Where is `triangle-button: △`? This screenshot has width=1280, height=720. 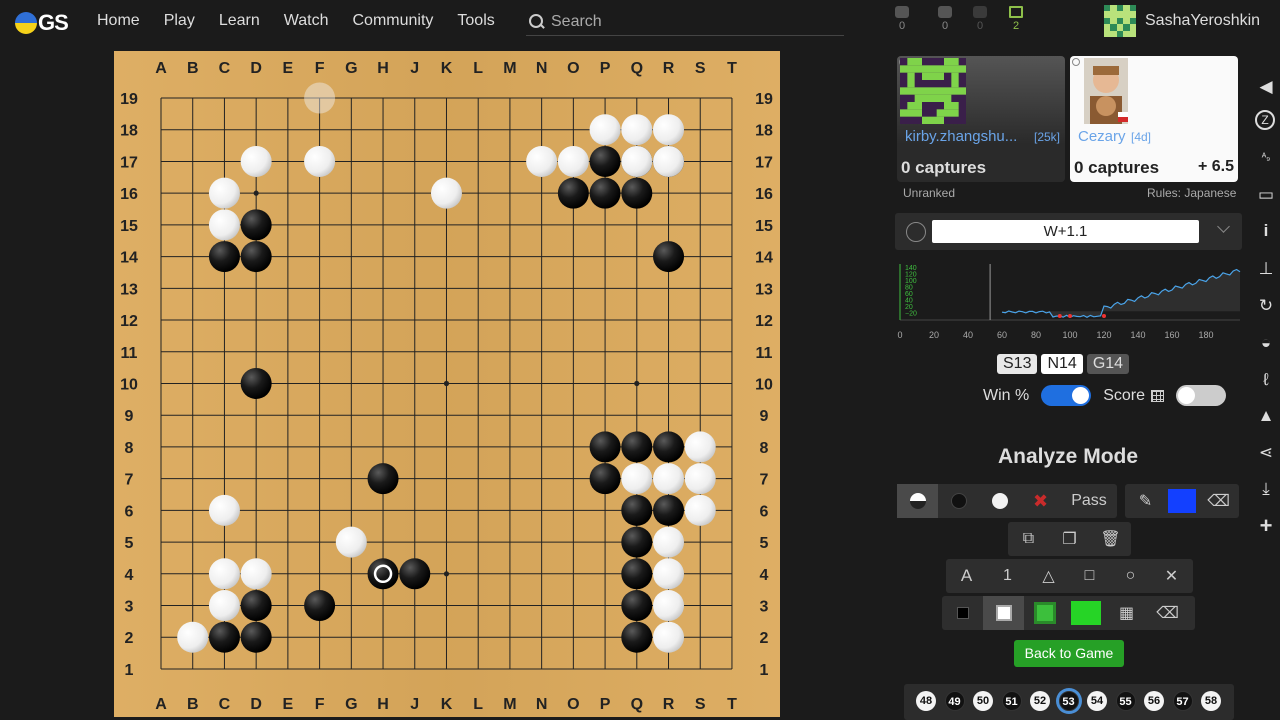
triangle-button: △ is located at coordinates (1048, 576).